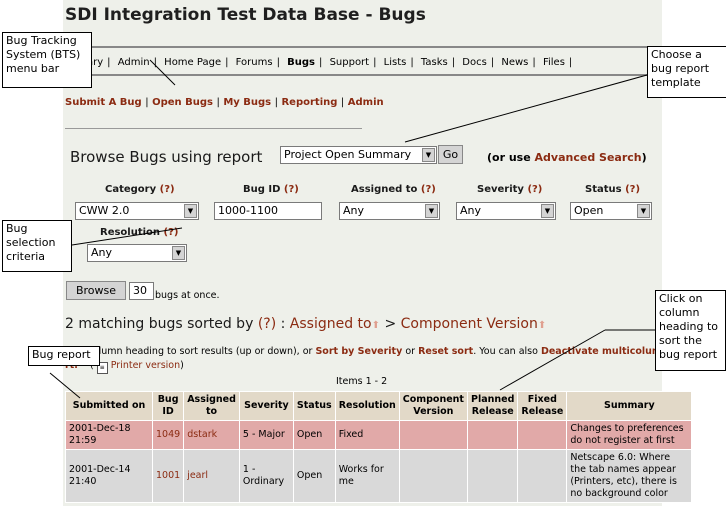 The image size is (726, 506). I want to click on leader-line-template, so click(526, 108).